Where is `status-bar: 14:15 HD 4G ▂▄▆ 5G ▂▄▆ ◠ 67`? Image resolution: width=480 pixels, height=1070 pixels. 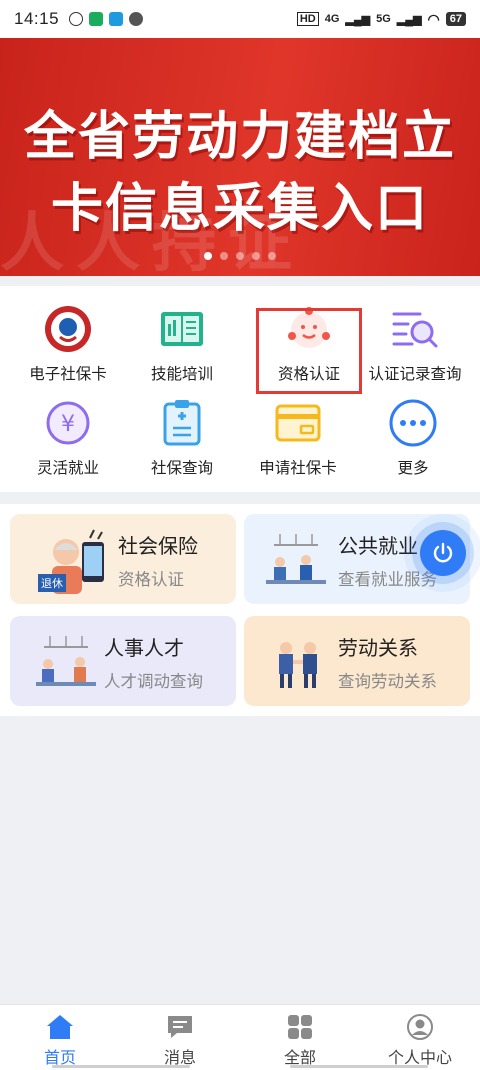 status-bar: 14:15 HD 4G ▂▄▆ 5G ▂▄▆ ◠ 67 is located at coordinates (240, 19).